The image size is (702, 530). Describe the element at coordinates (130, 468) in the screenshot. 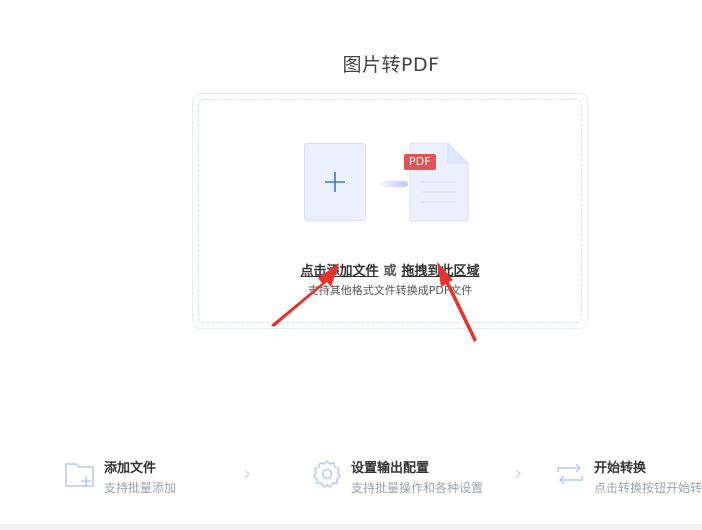

I see `step-title: 添加文件` at that location.